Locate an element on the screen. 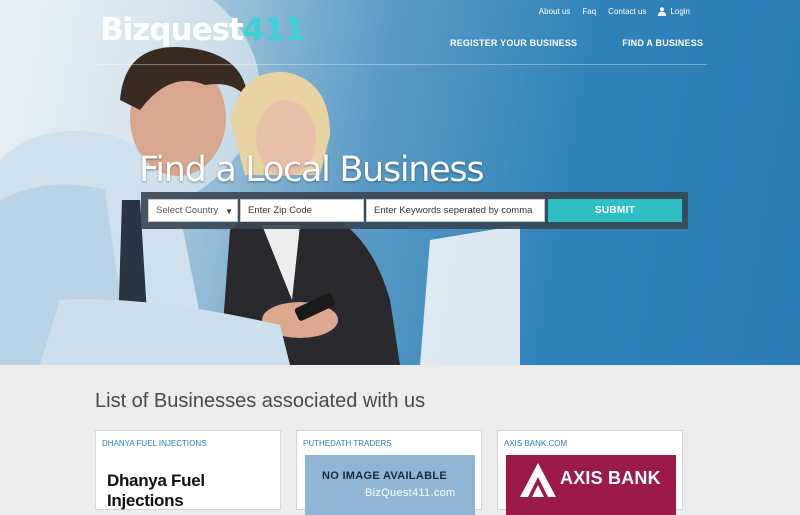 The width and height of the screenshot is (800, 515). login-label: Login is located at coordinates (680, 11).